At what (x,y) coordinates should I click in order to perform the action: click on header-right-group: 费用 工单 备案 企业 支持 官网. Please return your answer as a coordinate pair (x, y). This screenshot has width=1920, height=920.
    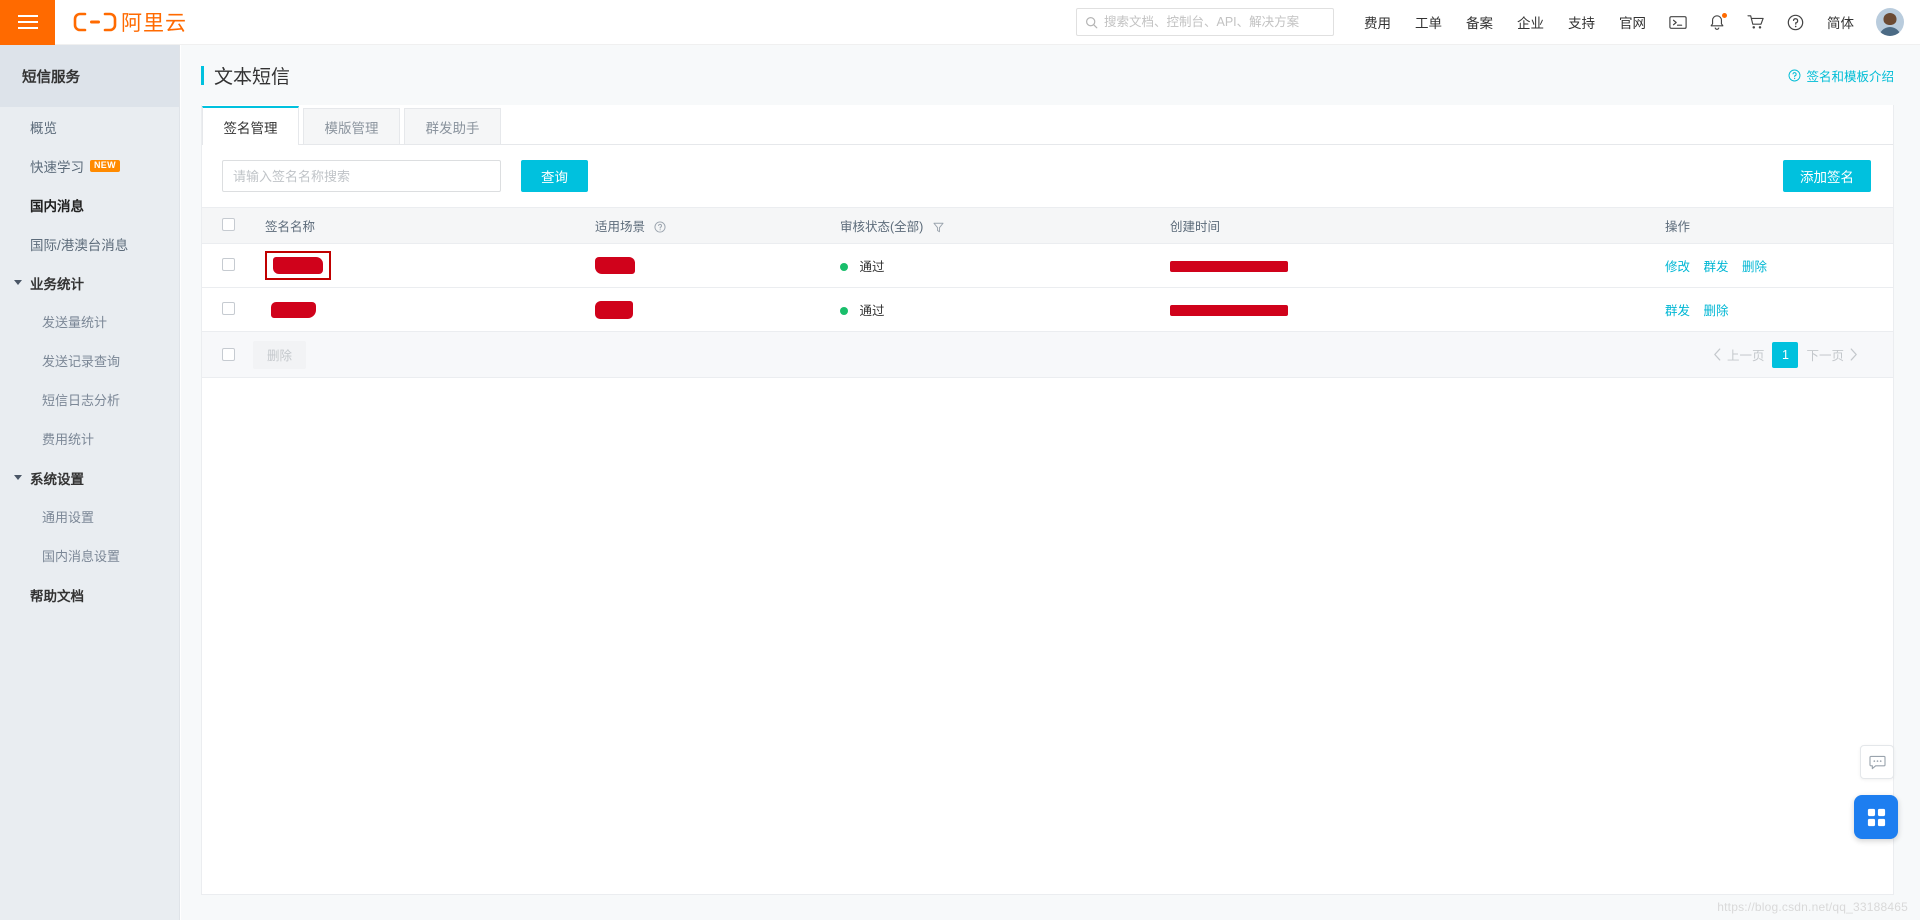
    Looking at the image, I should click on (1498, 22).